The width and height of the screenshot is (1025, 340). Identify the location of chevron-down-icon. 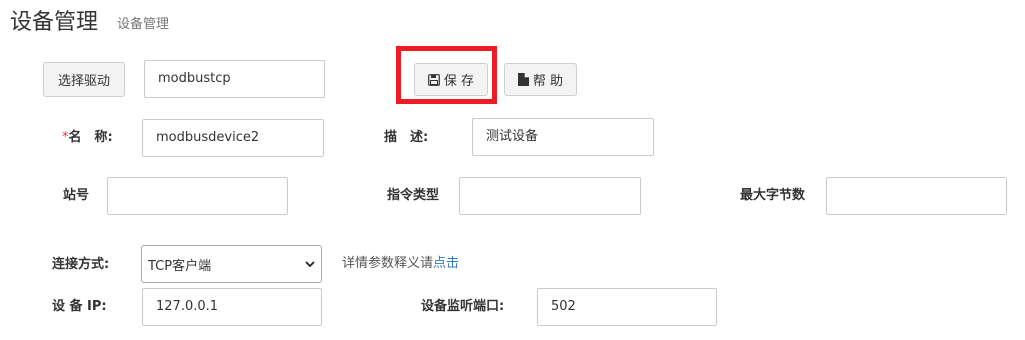
(310, 264).